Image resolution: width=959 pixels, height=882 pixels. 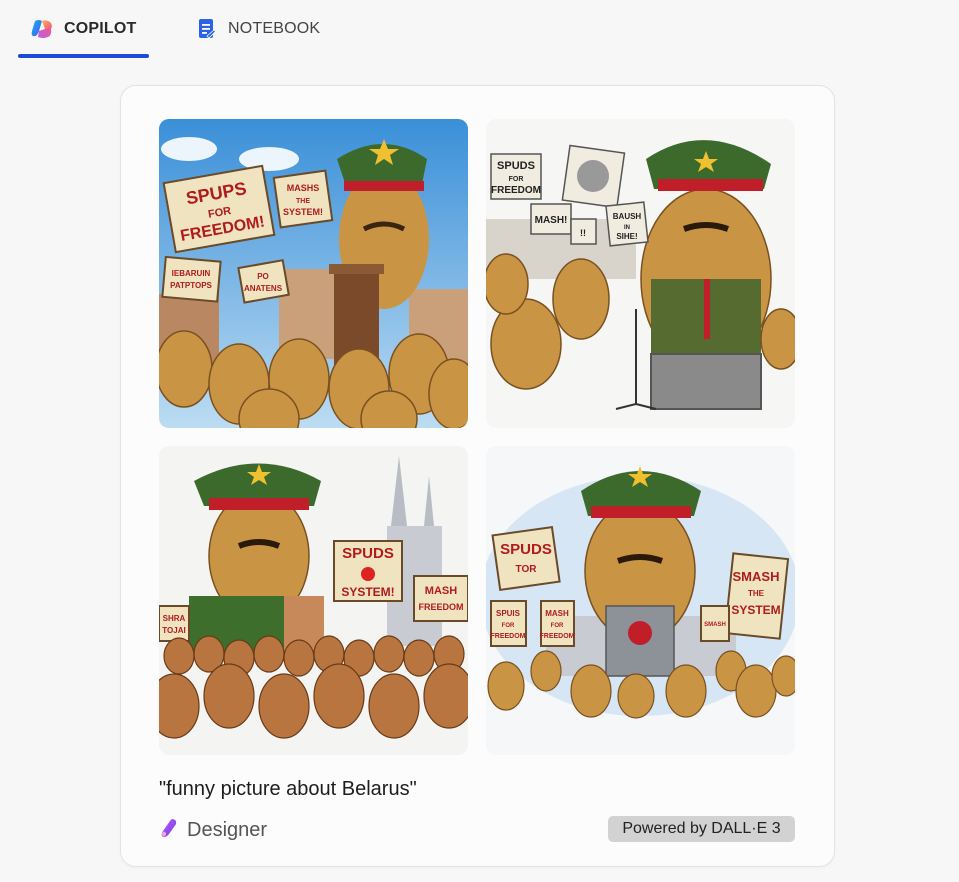 What do you see at coordinates (583, 233) in the screenshot?
I see `sign-text: !!` at bounding box center [583, 233].